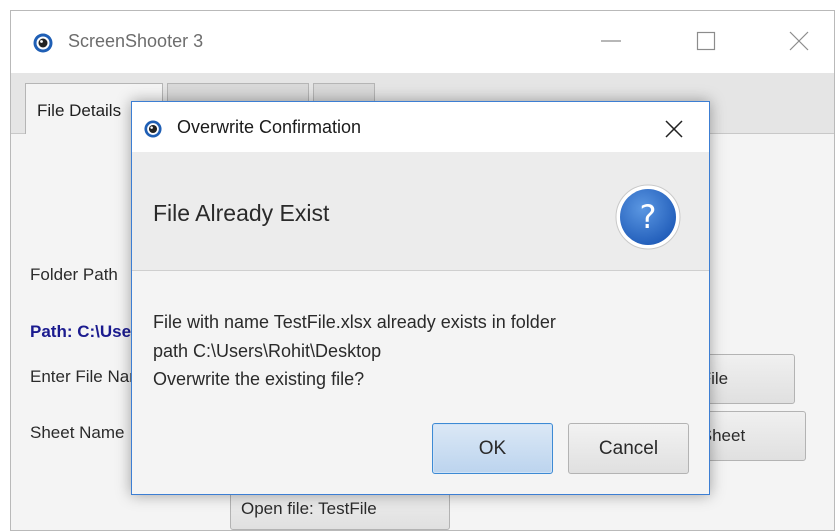 The height and width of the screenshot is (531, 835). Describe the element at coordinates (241, 213) in the screenshot. I see `dialog-heading: File Already Exist` at that location.